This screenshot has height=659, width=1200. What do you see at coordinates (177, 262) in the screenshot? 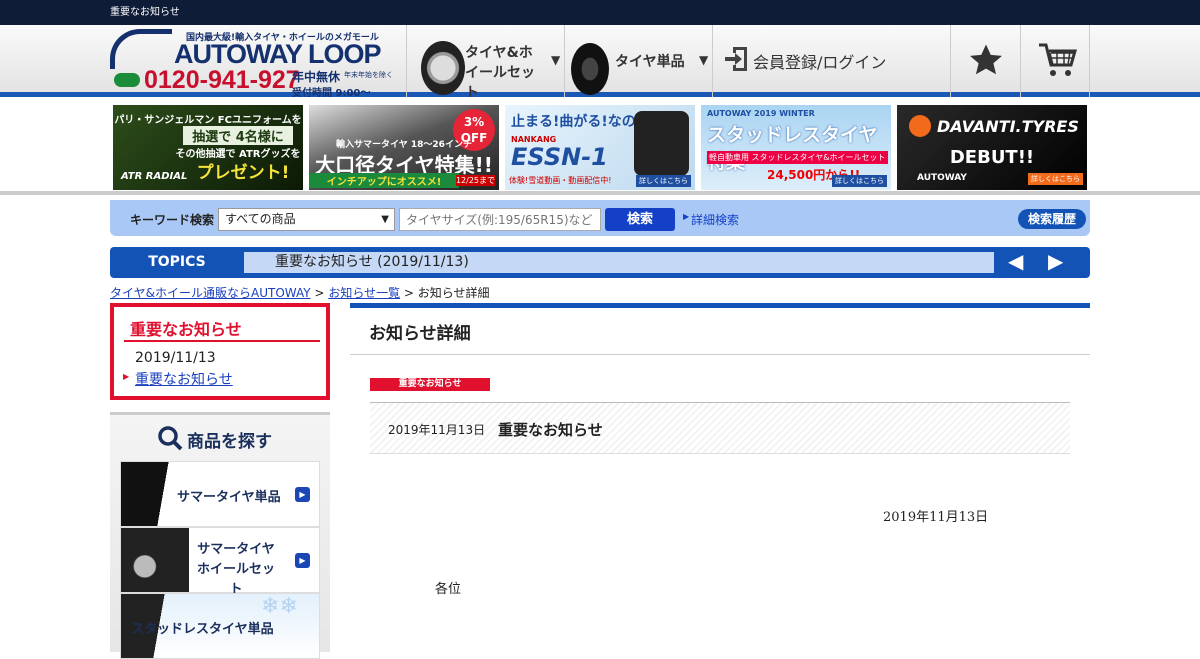
I see `topics-label: TOPICS` at bounding box center [177, 262].